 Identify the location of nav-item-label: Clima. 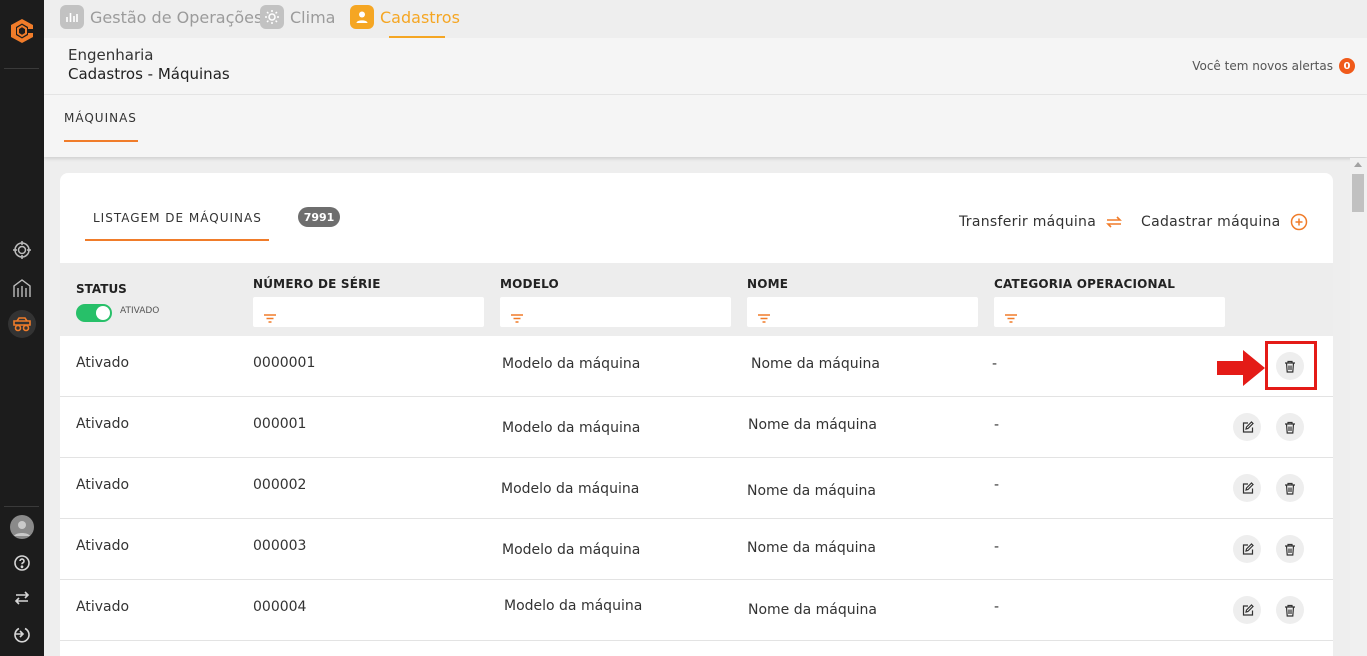
(313, 17).